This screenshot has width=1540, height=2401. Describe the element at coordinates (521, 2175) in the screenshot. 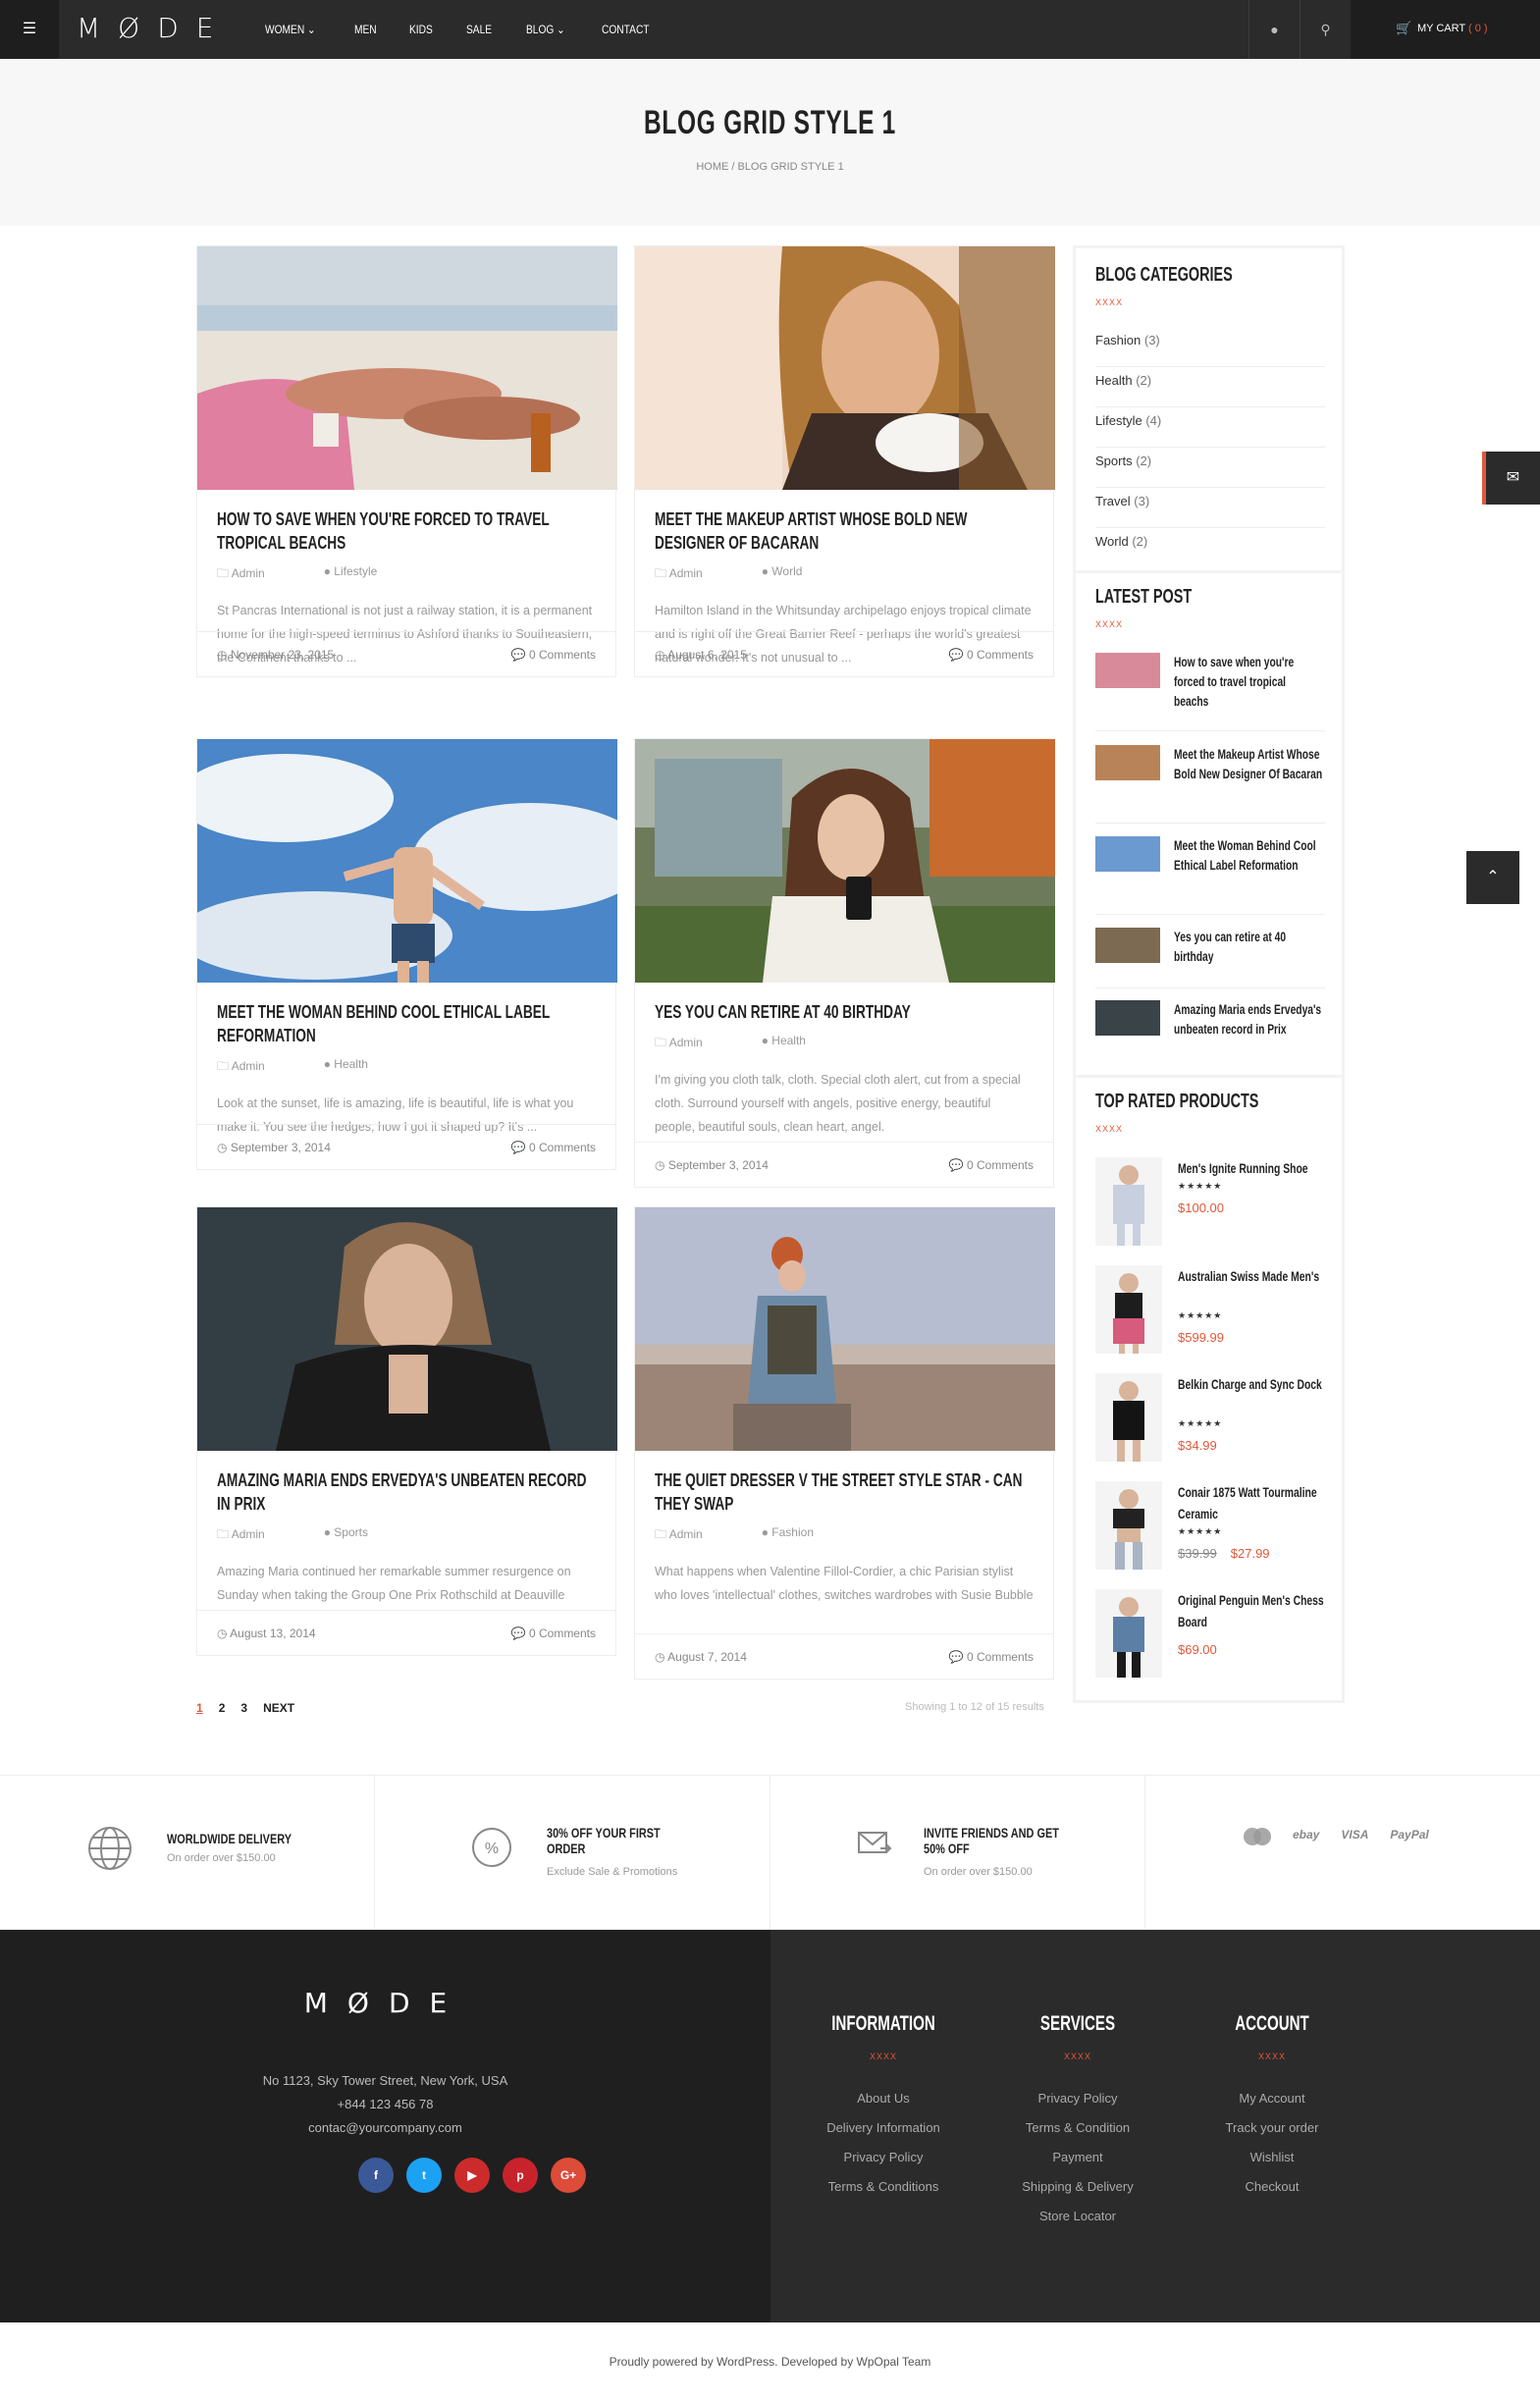

I see `pinterest-icon: p` at that location.